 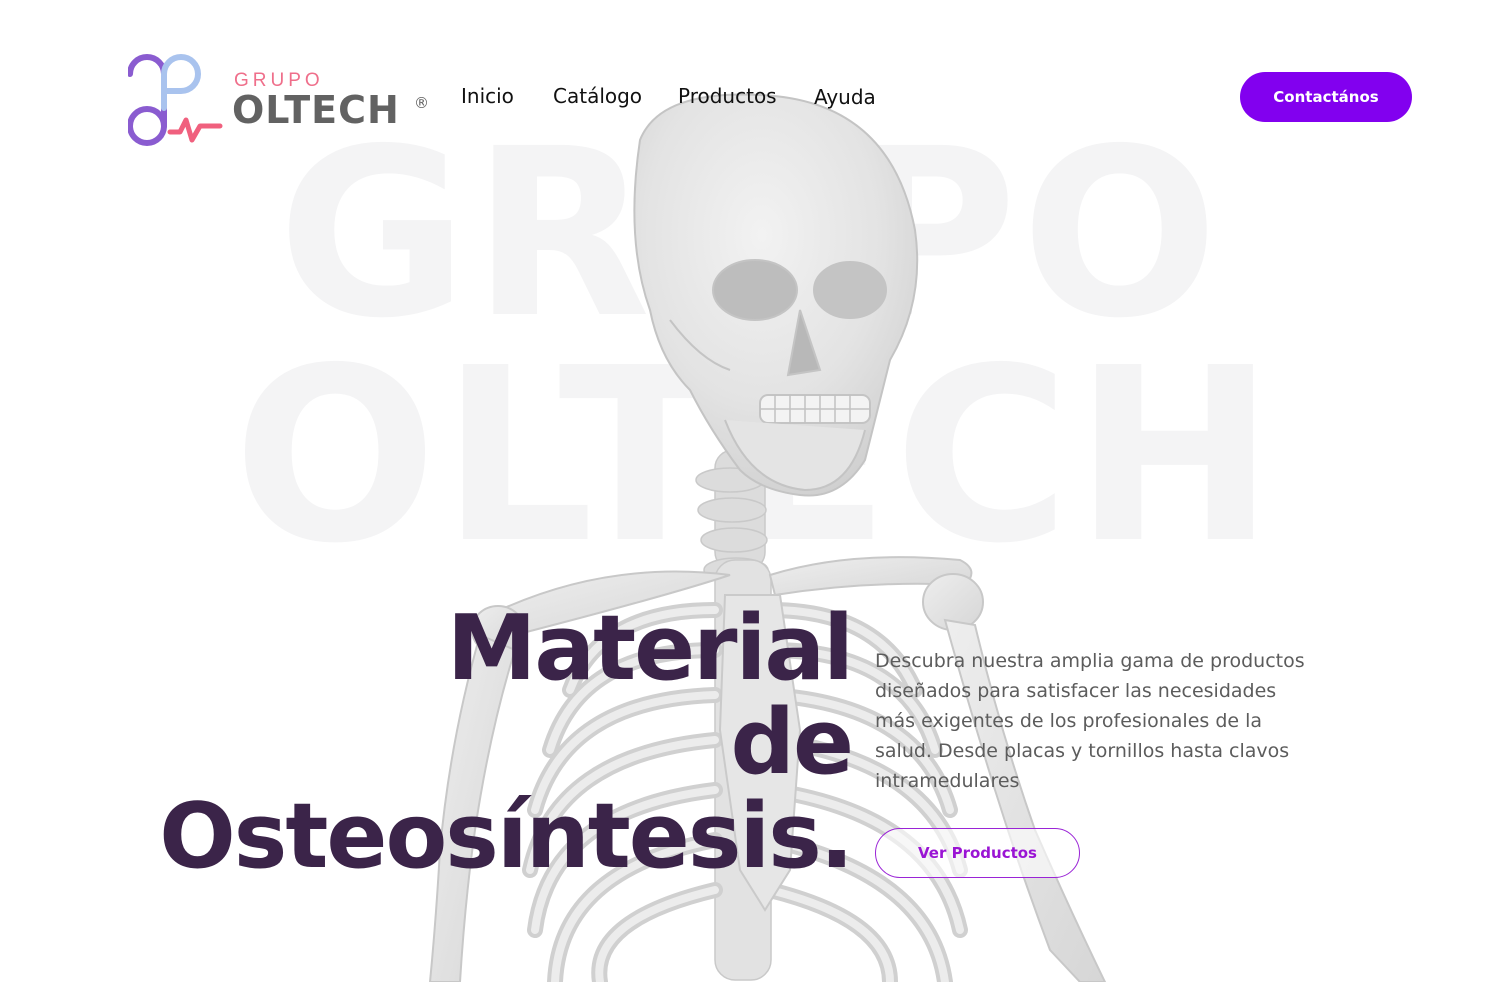 What do you see at coordinates (792, 742) in the screenshot?
I see `hero-title-line-2: de` at bounding box center [792, 742].